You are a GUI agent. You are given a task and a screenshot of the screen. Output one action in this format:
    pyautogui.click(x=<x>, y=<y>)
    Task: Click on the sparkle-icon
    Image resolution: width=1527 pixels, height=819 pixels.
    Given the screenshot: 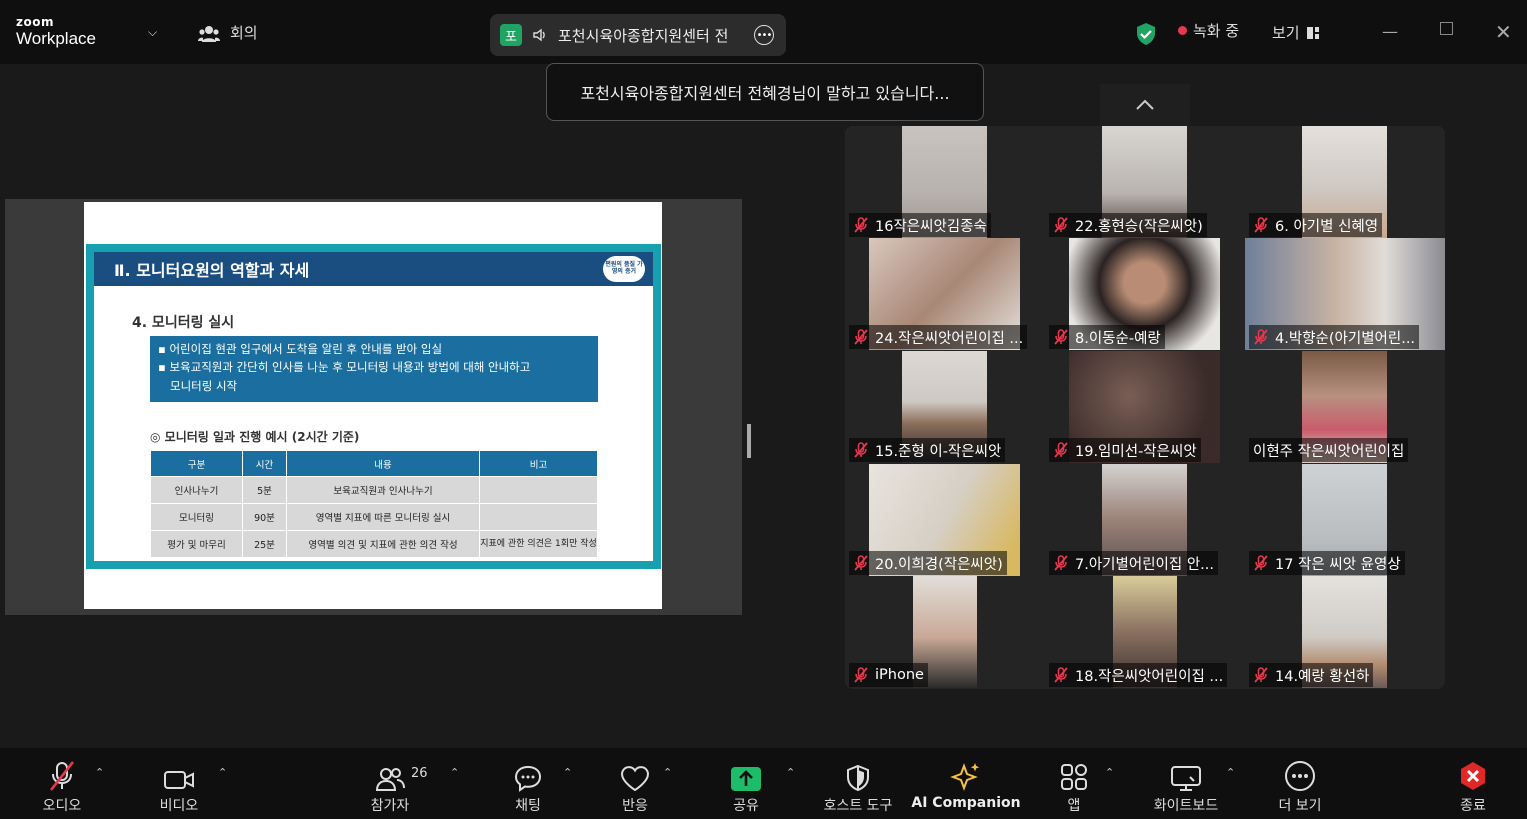 What is the action you would take?
    pyautogui.click(x=965, y=777)
    